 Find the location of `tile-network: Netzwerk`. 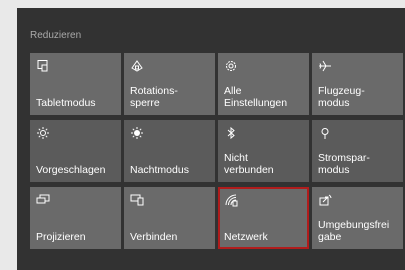

tile-network: Netzwerk is located at coordinates (263, 218).